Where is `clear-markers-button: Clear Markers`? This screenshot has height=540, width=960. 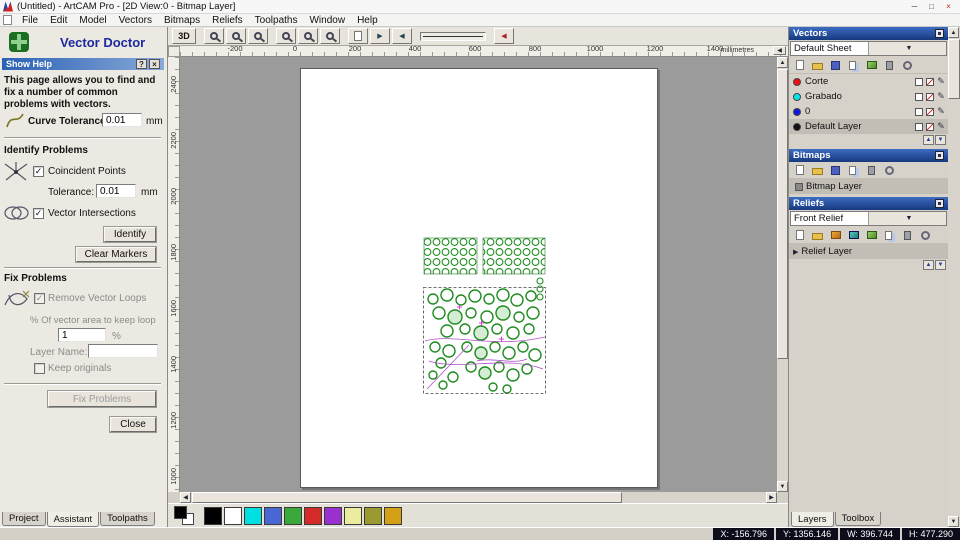
clear-markers-button: Clear Markers is located at coordinates (116, 254).